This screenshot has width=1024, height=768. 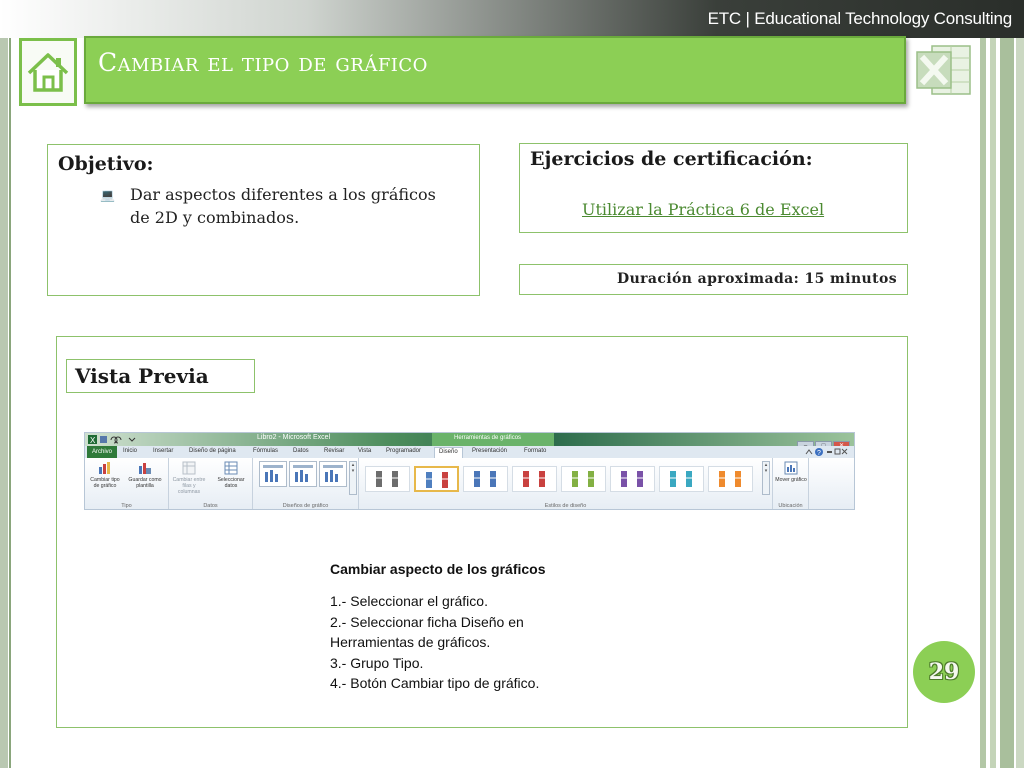 I want to click on move-chart-label: Mover gráfico, so click(x=791, y=480).